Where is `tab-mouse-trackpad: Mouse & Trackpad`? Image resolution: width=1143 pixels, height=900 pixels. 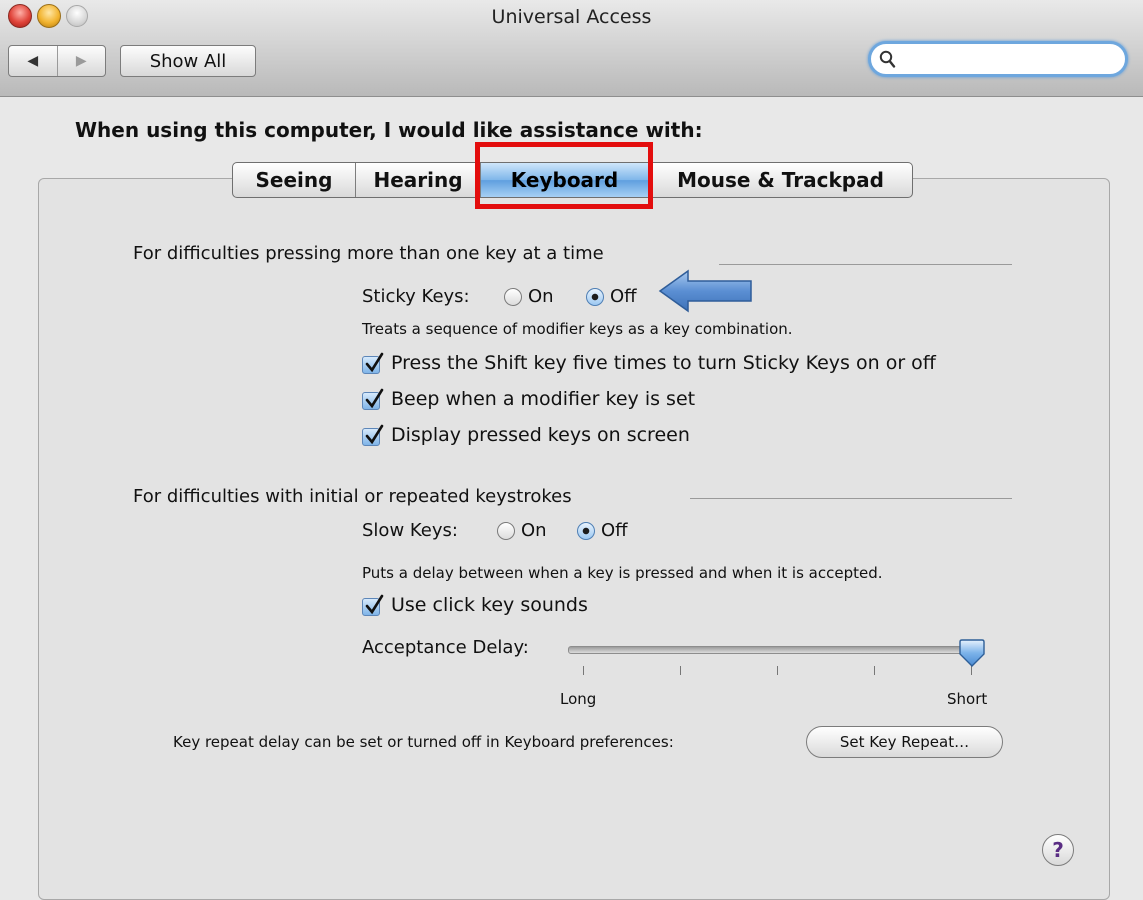
tab-mouse-trackpad: Mouse & Trackpad is located at coordinates (780, 180).